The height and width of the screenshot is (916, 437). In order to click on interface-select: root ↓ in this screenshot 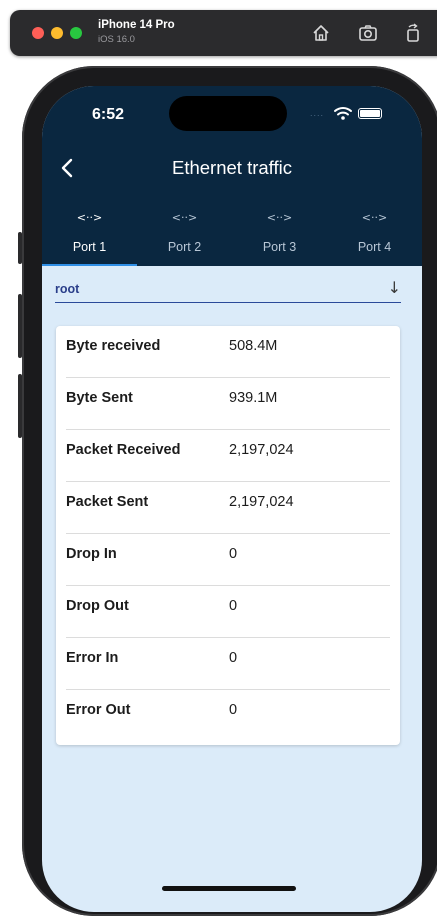, I will do `click(228, 289)`.